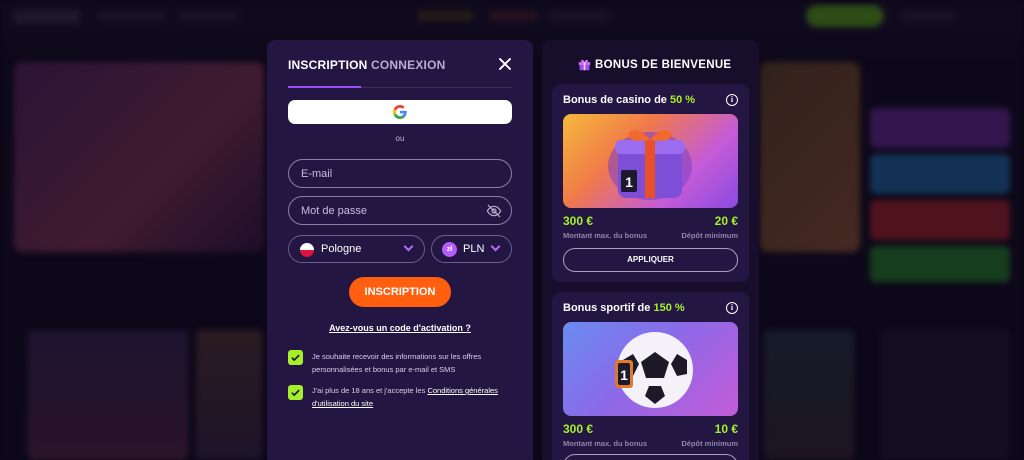  Describe the element at coordinates (650, 260) in the screenshot. I see `apply-button: APPLIQUER` at that location.